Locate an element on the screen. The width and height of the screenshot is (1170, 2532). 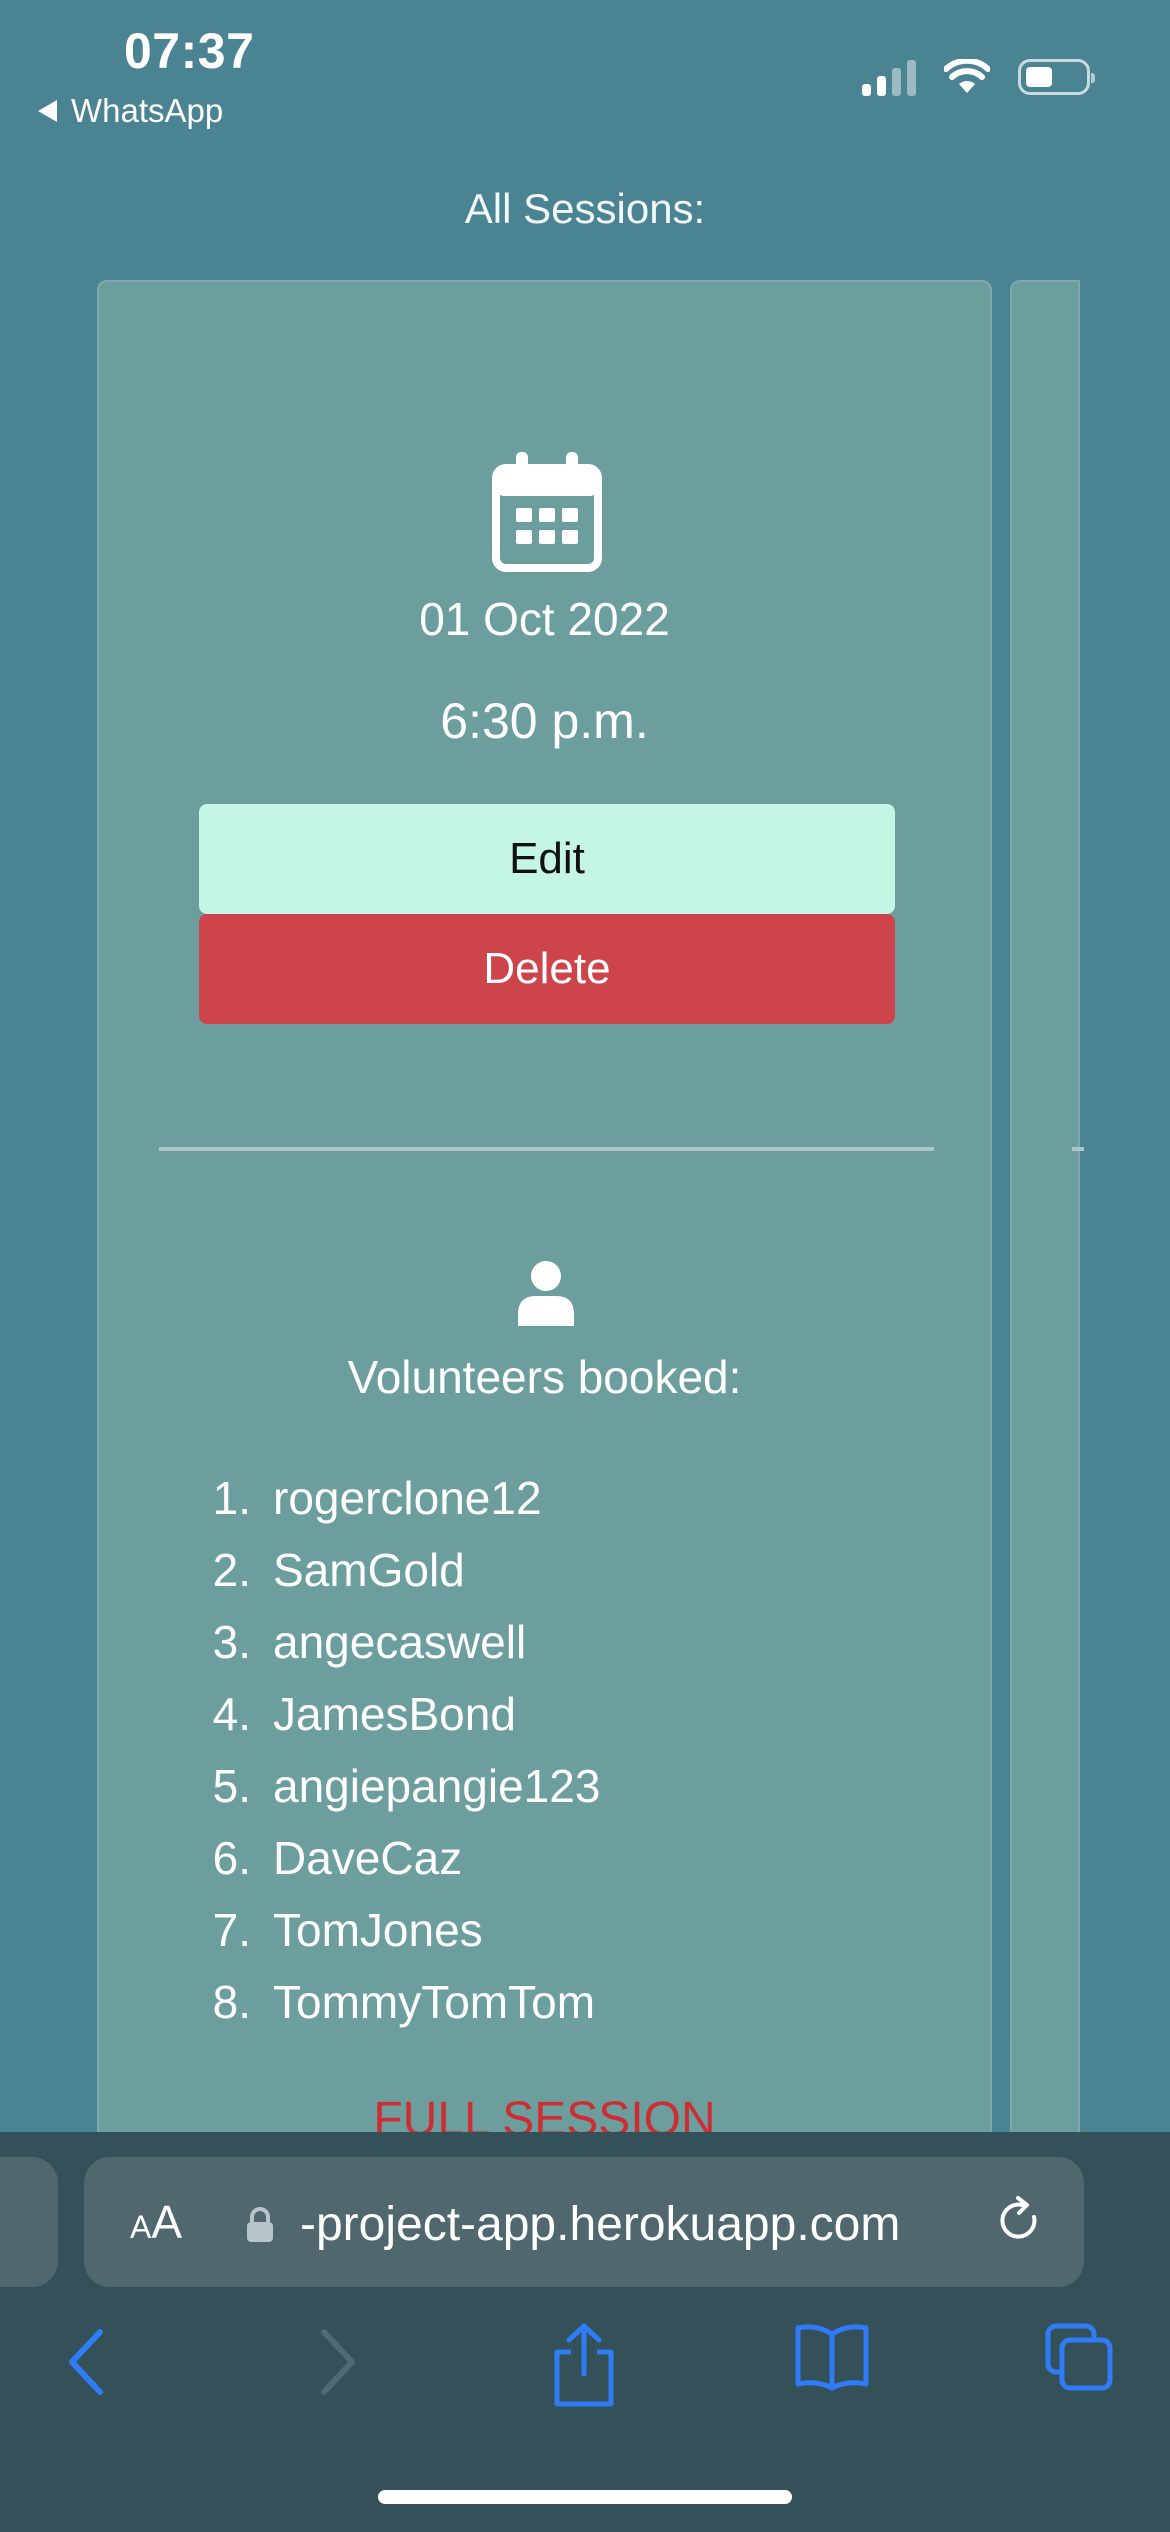
wifi-icon is located at coordinates (967, 76).